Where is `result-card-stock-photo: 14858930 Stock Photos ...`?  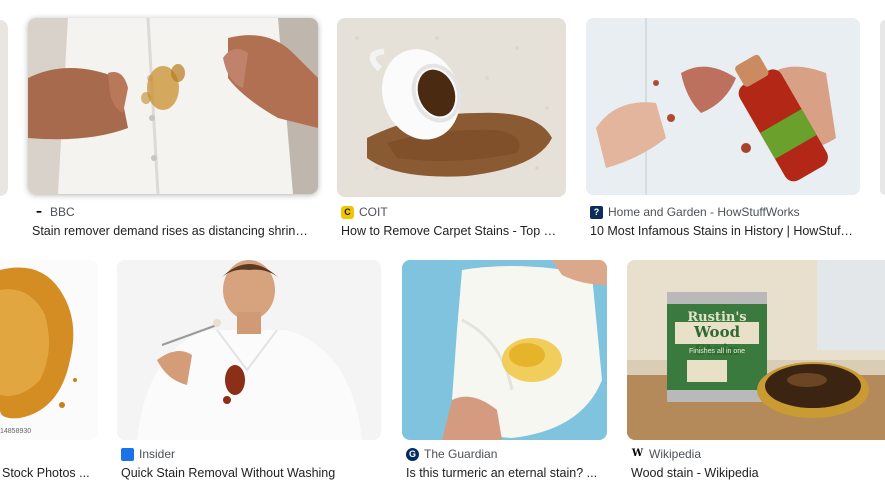
result-card-stock-photo: 14858930 Stock Photos ... is located at coordinates (49, 371).